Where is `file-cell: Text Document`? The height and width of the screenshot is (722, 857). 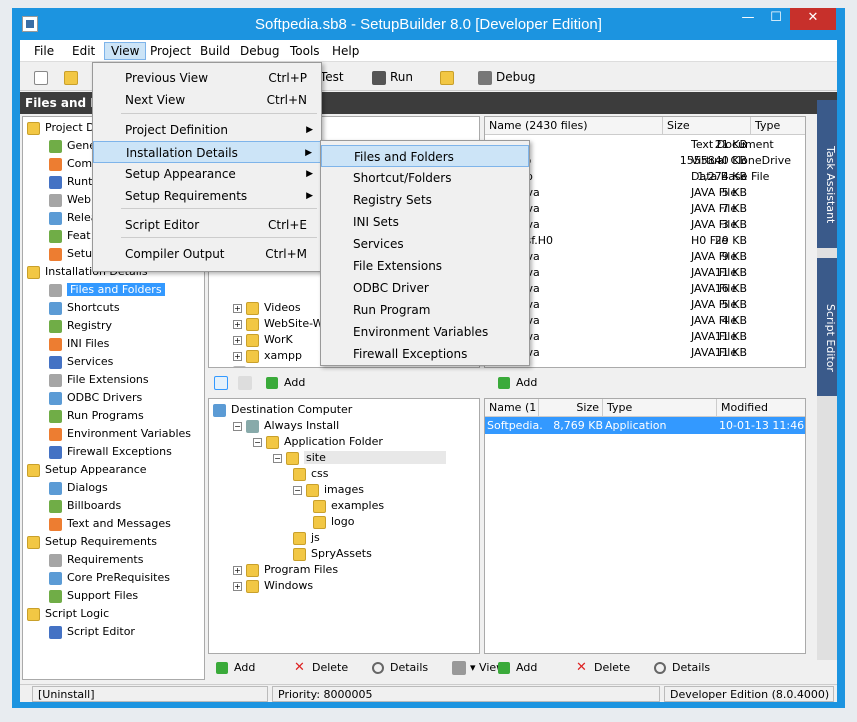 file-cell: Text Document is located at coordinates (732, 145).